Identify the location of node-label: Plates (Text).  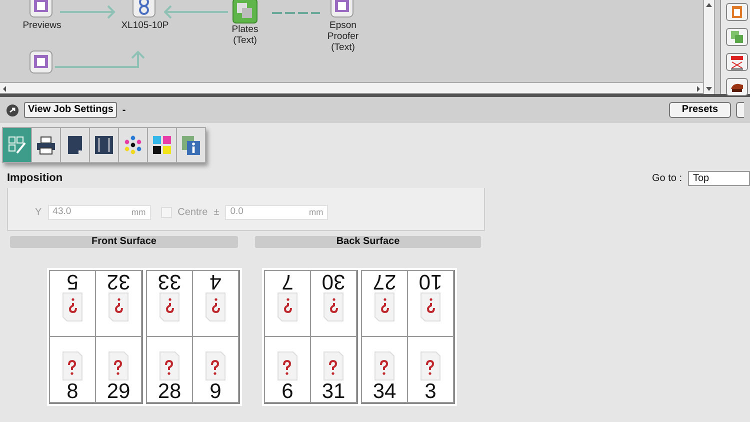
(245, 35).